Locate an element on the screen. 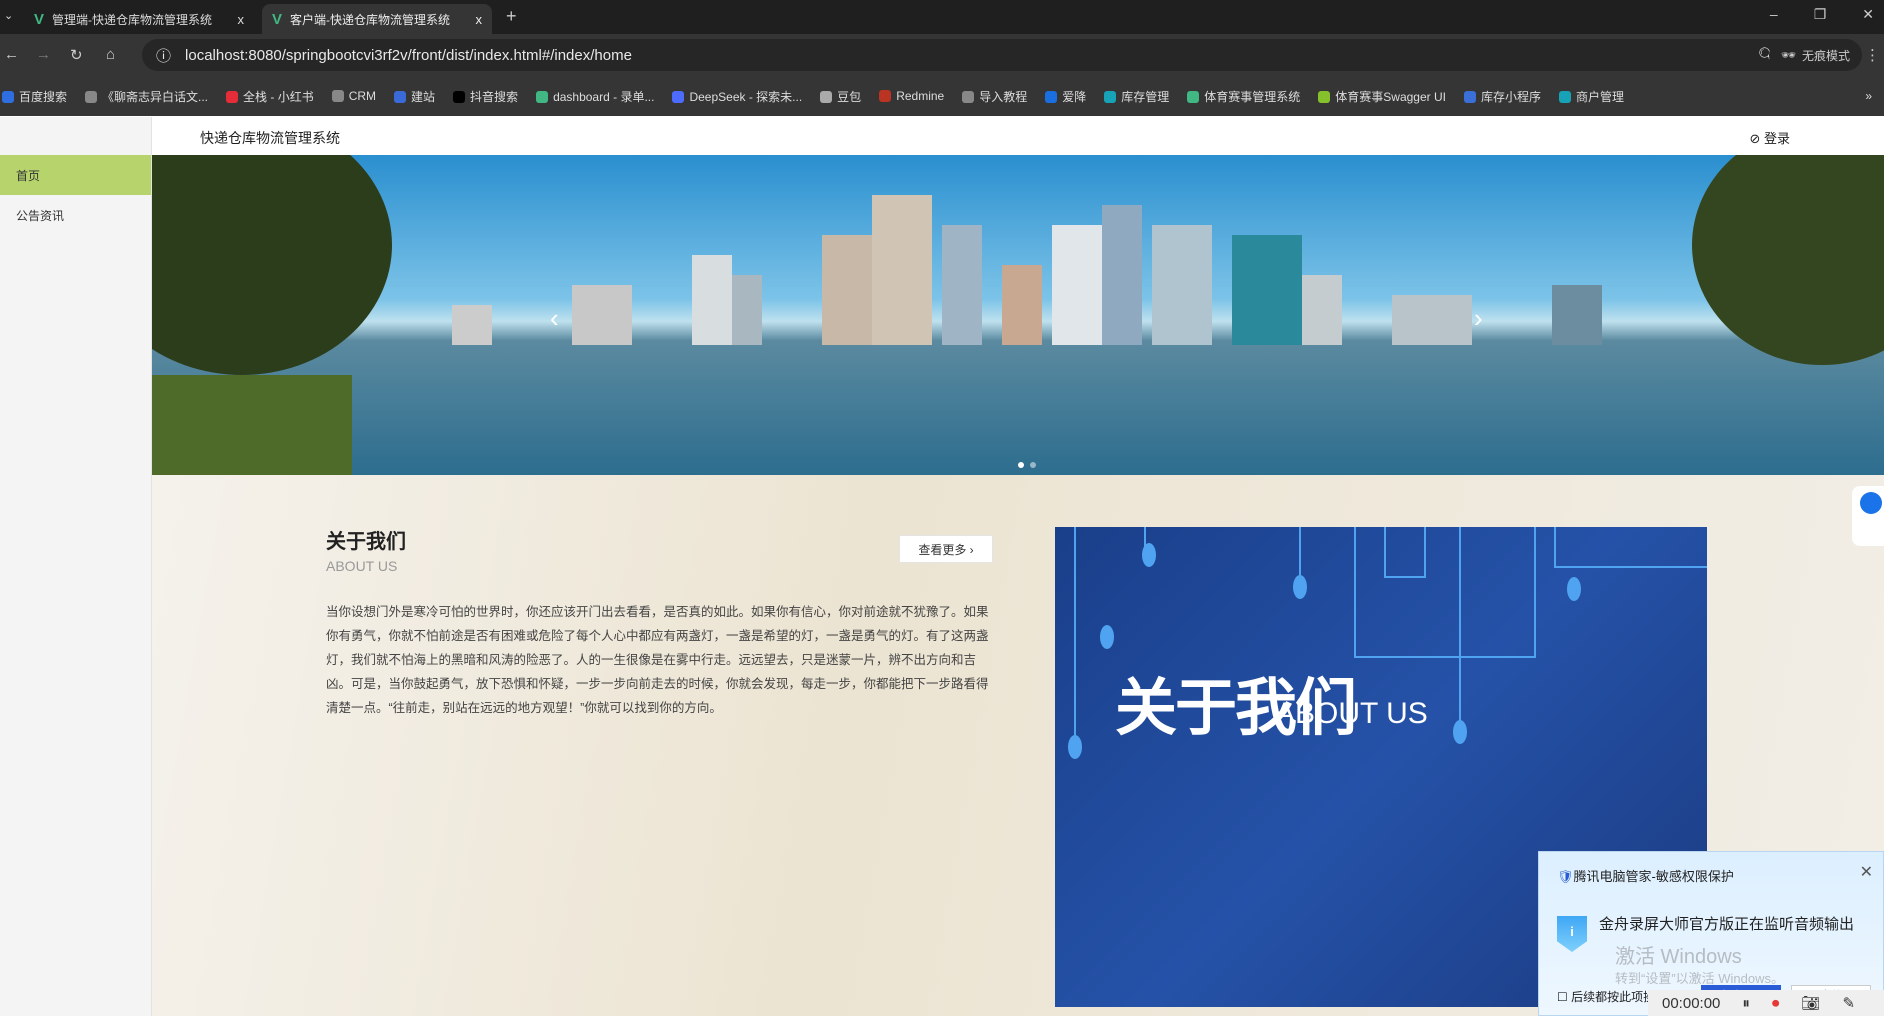  bookmark-item: 爱降 is located at coordinates (1065, 96).